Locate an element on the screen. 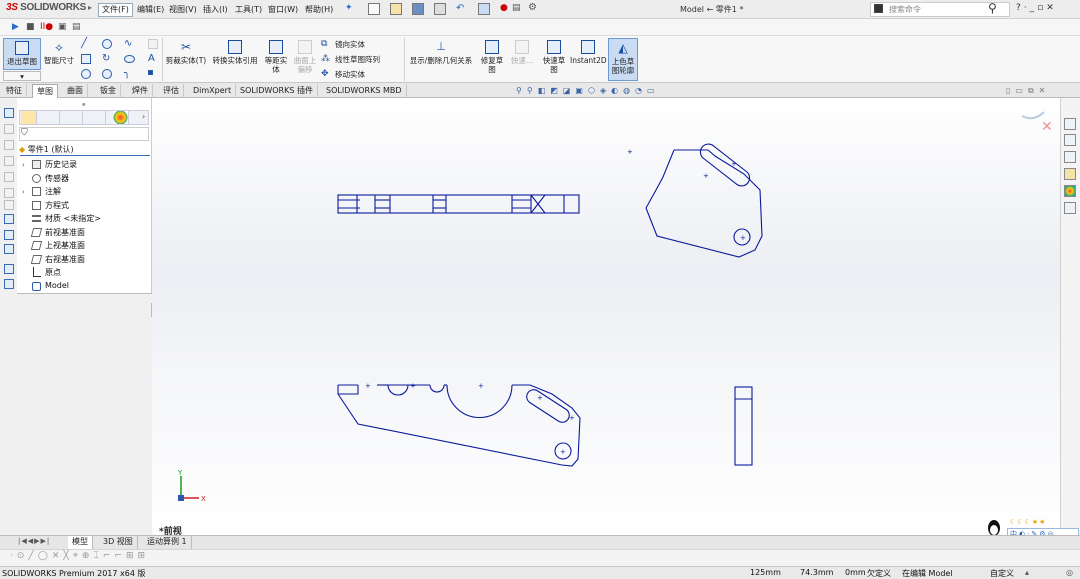 The image size is (1080, 579). property-manager-tab-icon is located at coordinates (52, 117).